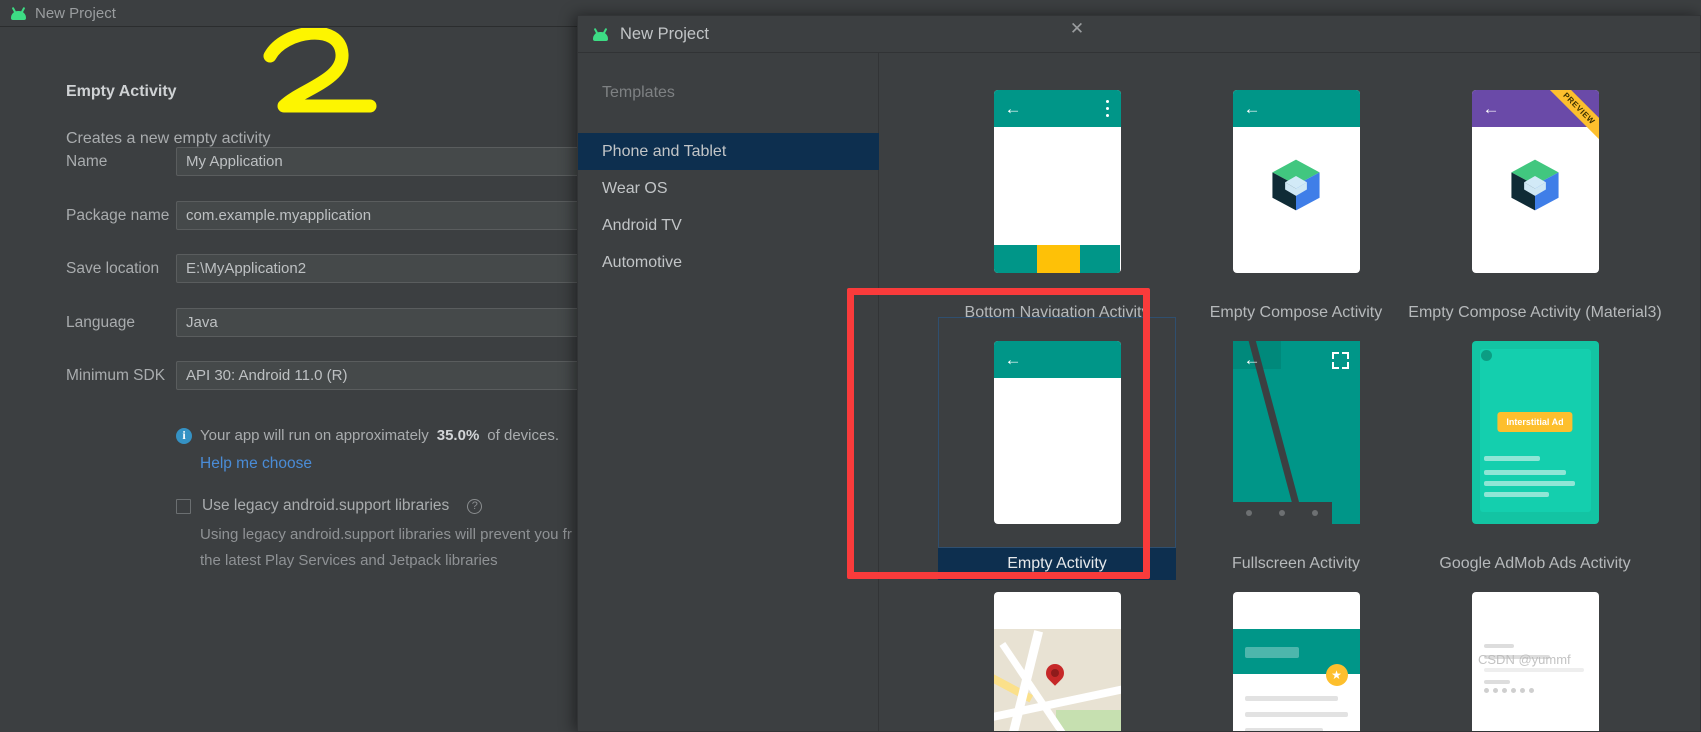  What do you see at coordinates (1057, 259) in the screenshot?
I see `bottom-nav-bar` at bounding box center [1057, 259].